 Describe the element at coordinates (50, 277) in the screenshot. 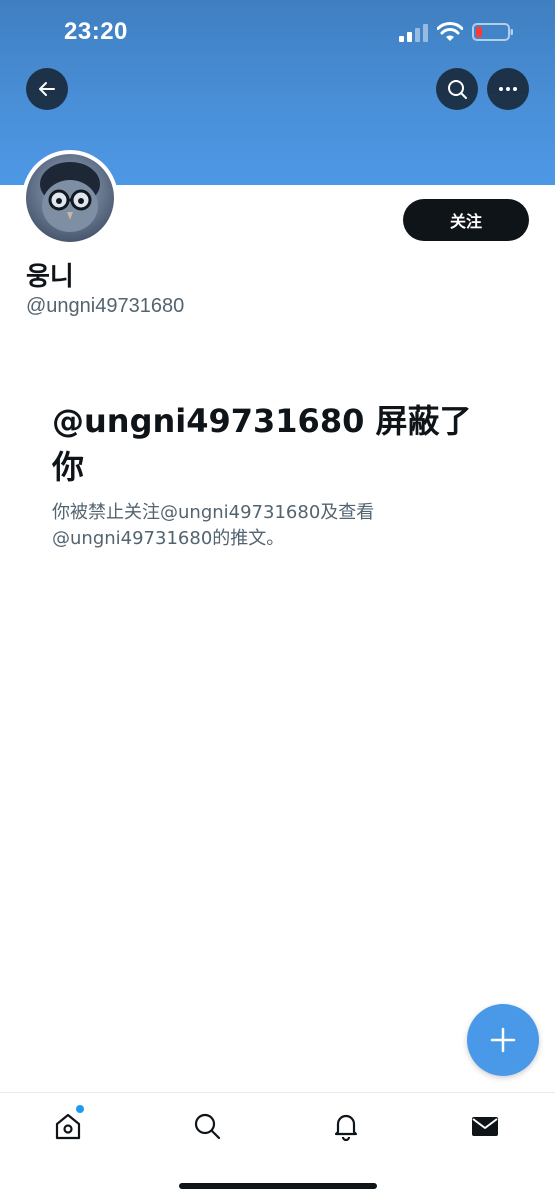

I see `display-name: 웅니` at that location.